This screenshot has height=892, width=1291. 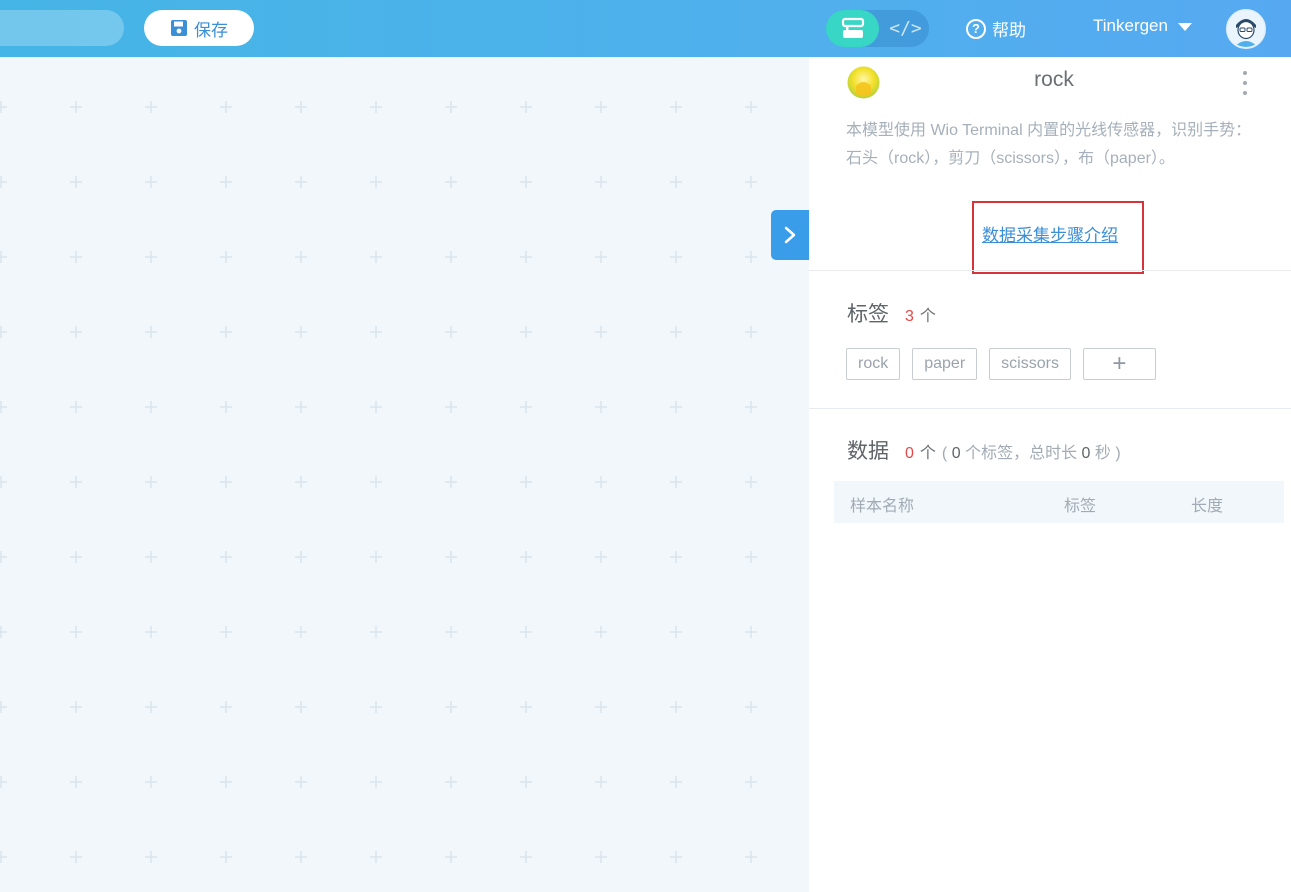 What do you see at coordinates (891, 313) in the screenshot?
I see `labels-section-title: 标签 3 个` at bounding box center [891, 313].